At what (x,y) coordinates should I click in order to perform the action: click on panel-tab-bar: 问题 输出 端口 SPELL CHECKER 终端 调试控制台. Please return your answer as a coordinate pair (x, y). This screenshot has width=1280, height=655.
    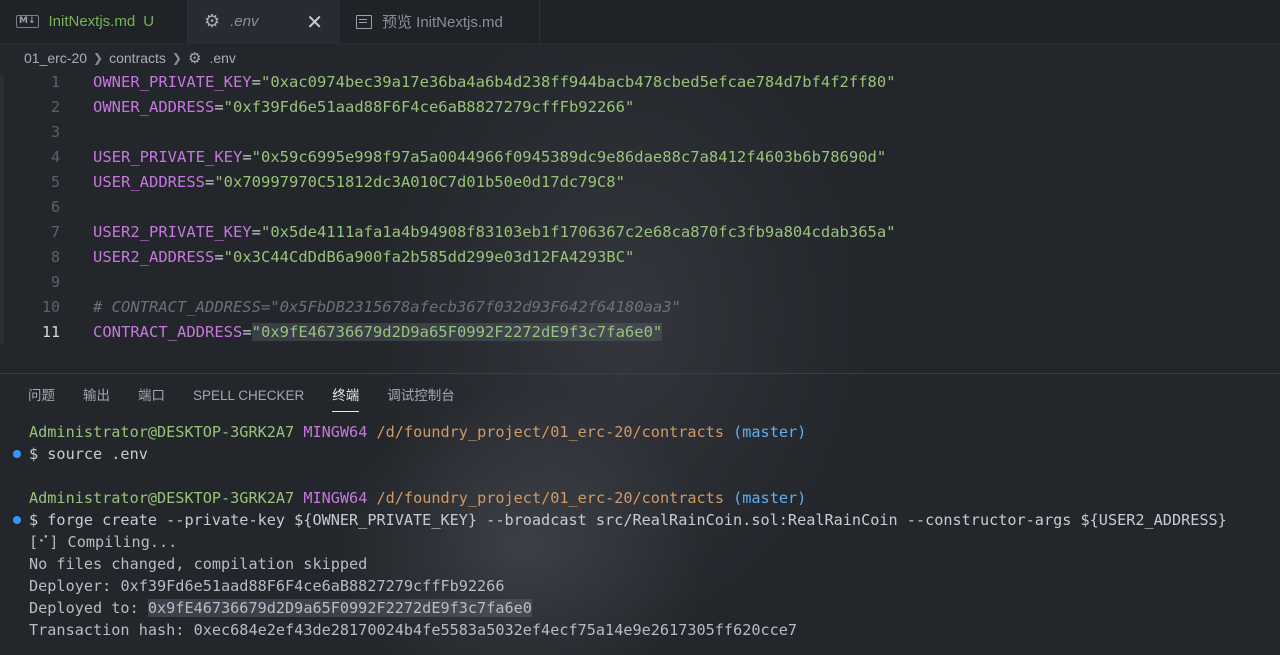
    Looking at the image, I should click on (241, 396).